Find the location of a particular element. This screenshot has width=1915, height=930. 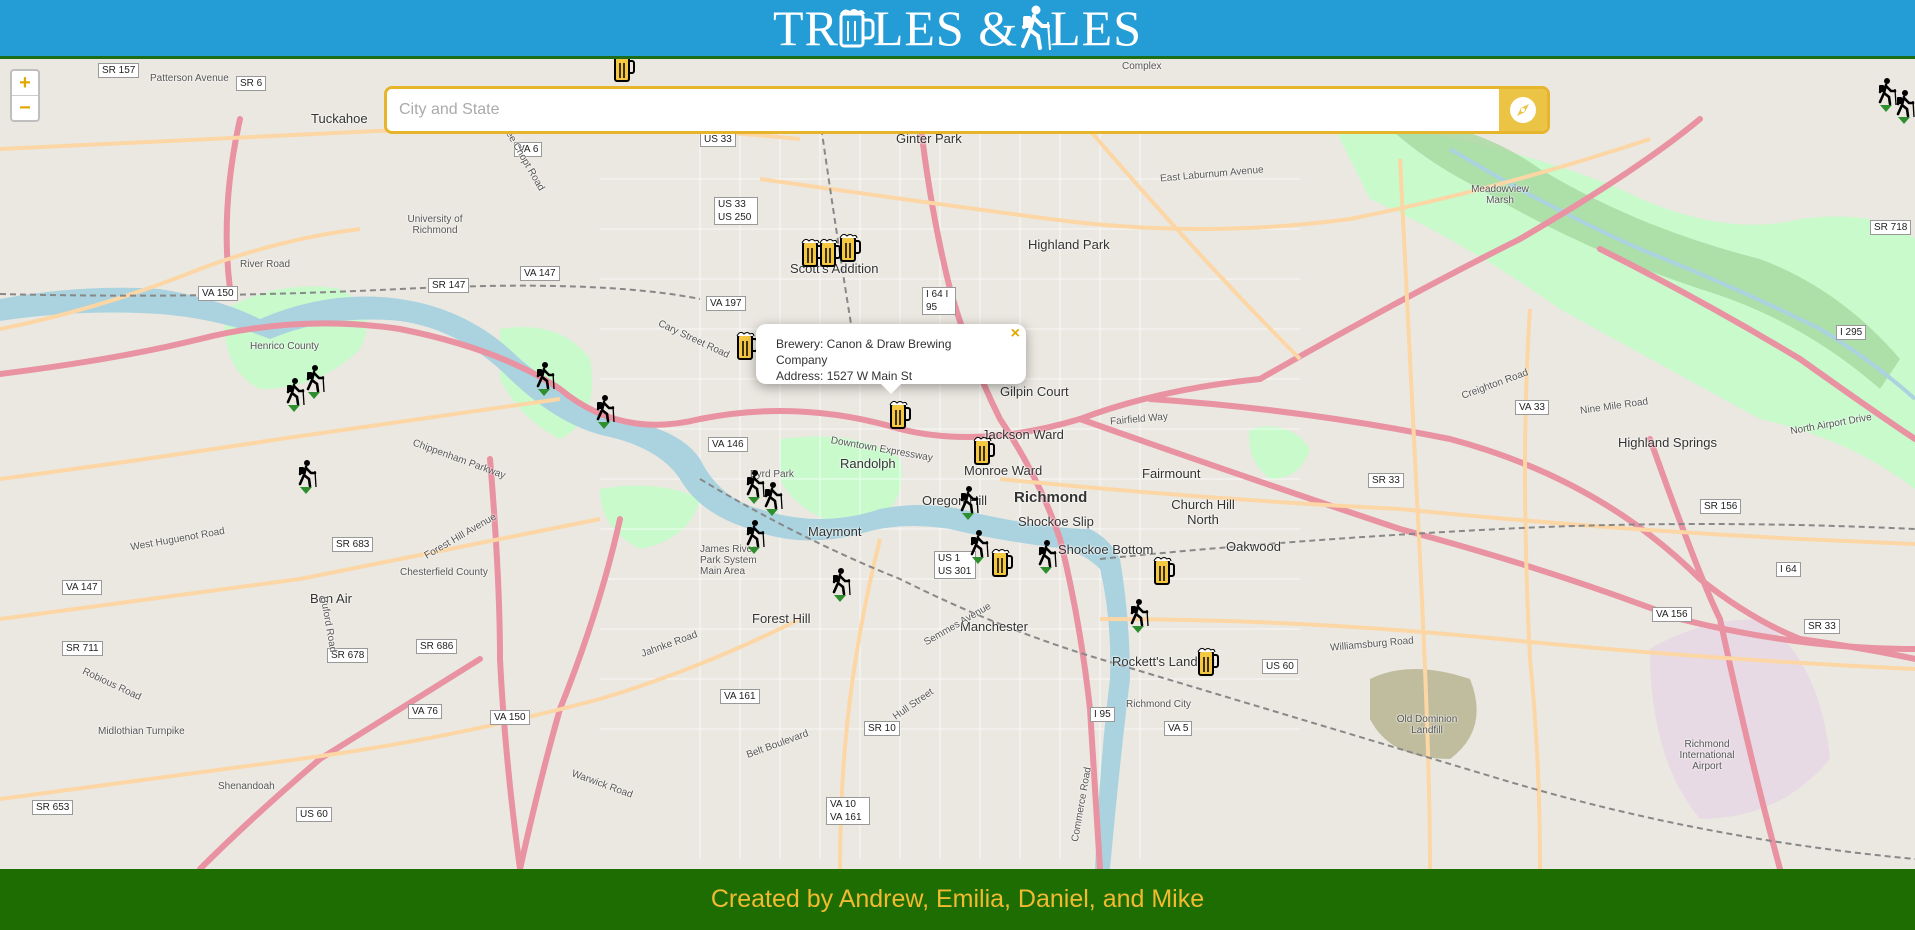

road-shield: VA 146 is located at coordinates (728, 444).